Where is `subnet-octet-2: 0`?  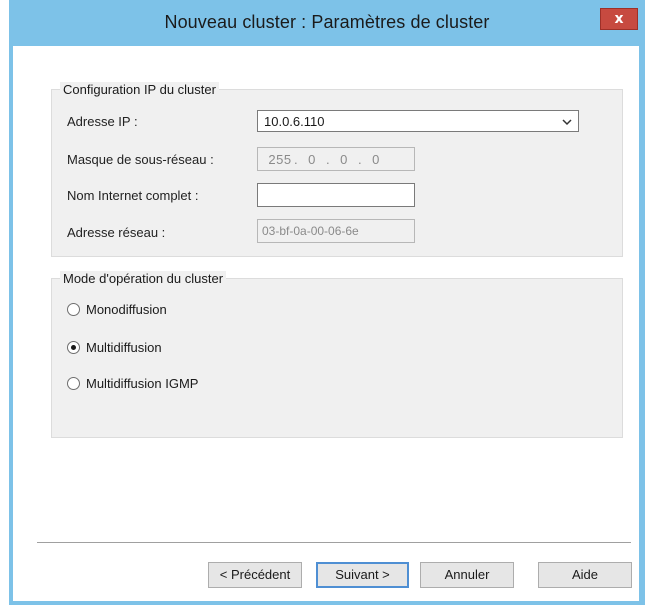 subnet-octet-2: 0 is located at coordinates (312, 159).